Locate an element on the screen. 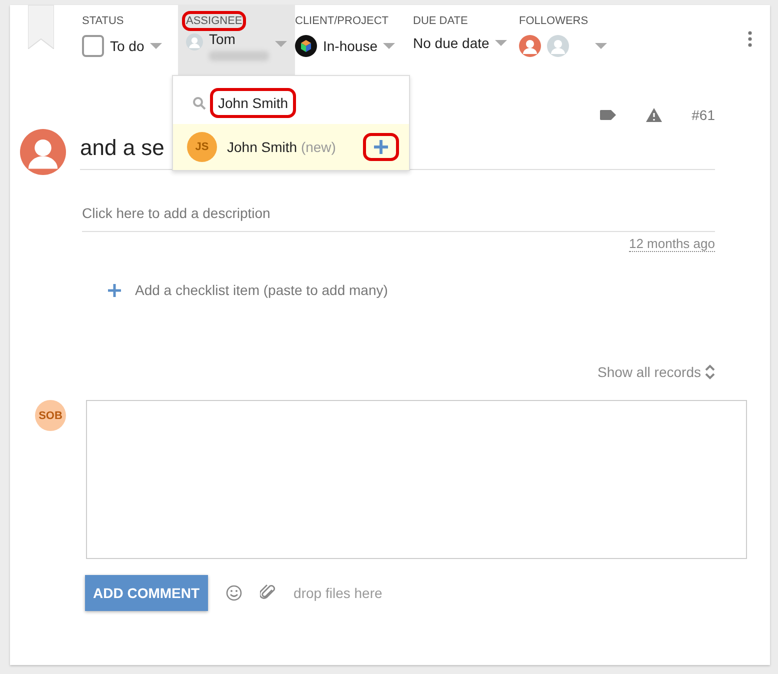 The width and height of the screenshot is (778, 674). option-label: John Smith (new) is located at coordinates (282, 147).